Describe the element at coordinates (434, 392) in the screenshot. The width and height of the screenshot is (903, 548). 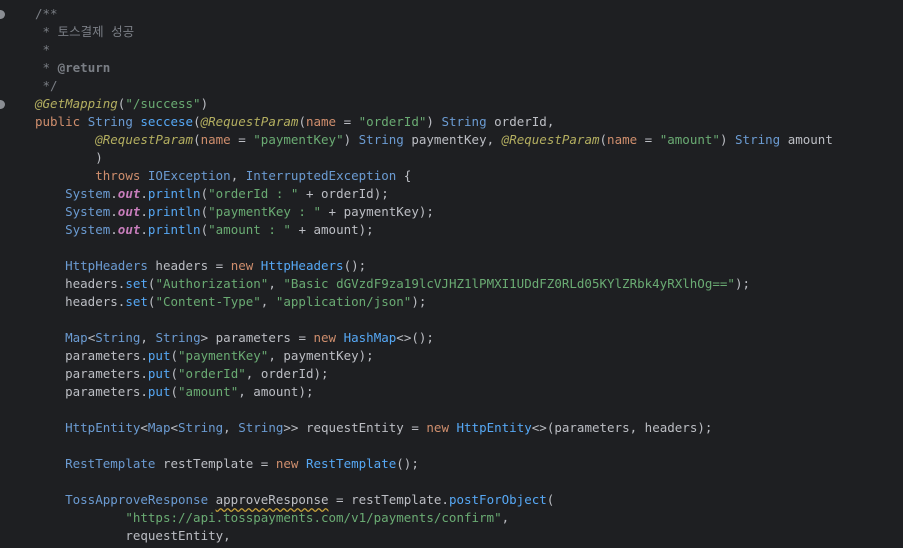
I see `code-line: parameters.put("amount", amount);` at that location.